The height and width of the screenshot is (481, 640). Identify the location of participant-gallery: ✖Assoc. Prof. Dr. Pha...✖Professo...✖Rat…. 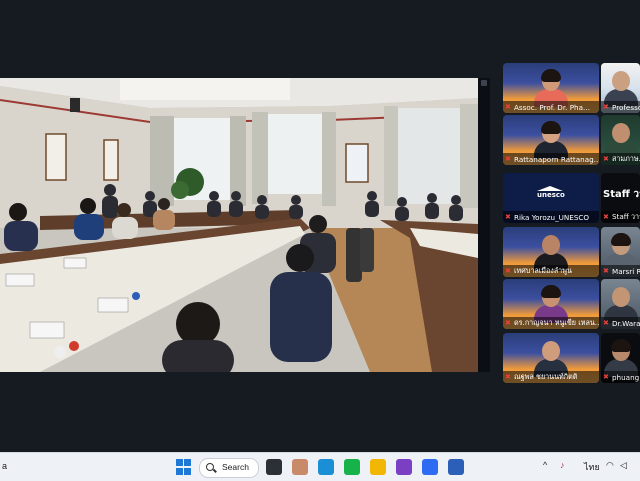
(571, 224).